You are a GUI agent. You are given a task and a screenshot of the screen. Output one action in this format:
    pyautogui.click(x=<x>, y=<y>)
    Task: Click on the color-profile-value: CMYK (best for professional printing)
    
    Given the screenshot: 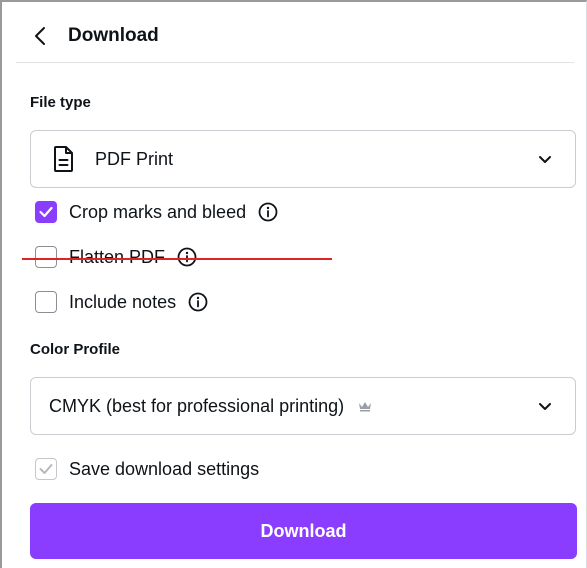 What is the action you would take?
    pyautogui.click(x=197, y=405)
    